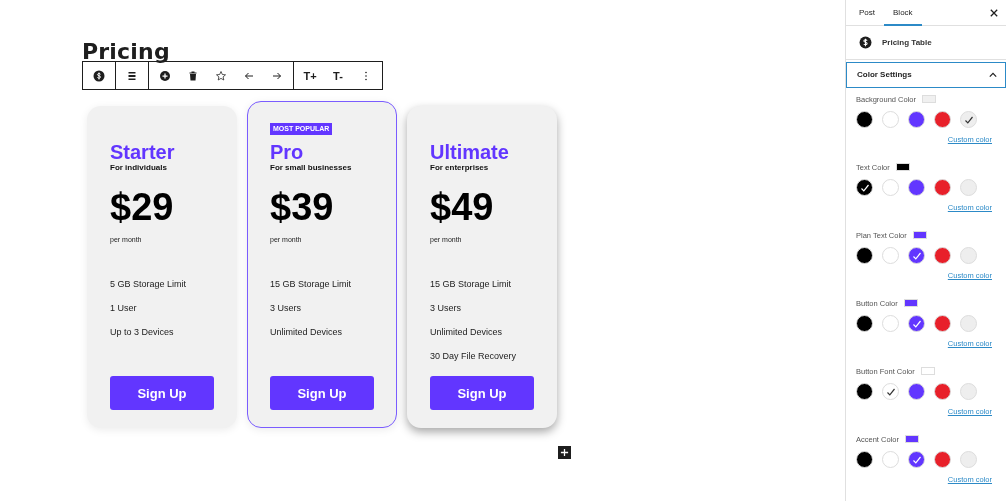  I want to click on plan-subtitle: For enterprises, so click(459, 168).